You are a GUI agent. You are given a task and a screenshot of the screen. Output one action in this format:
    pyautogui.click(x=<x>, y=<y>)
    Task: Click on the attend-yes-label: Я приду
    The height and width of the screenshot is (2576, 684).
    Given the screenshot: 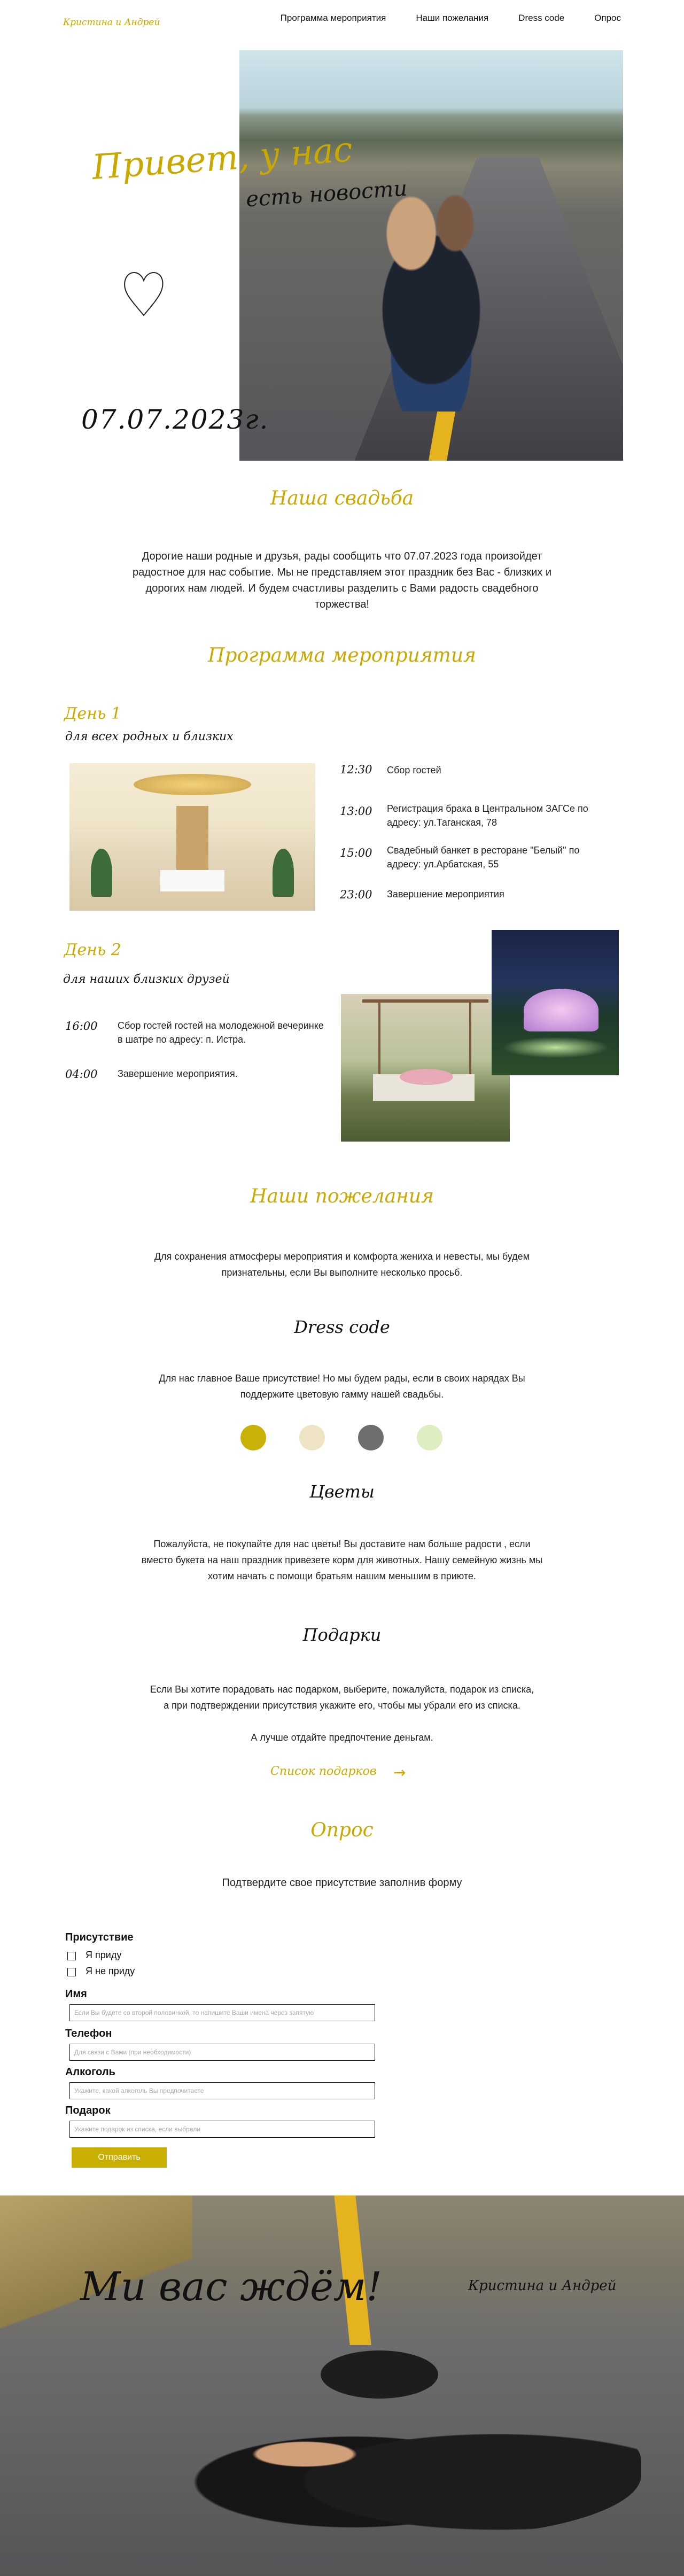 What is the action you would take?
    pyautogui.click(x=104, y=1955)
    